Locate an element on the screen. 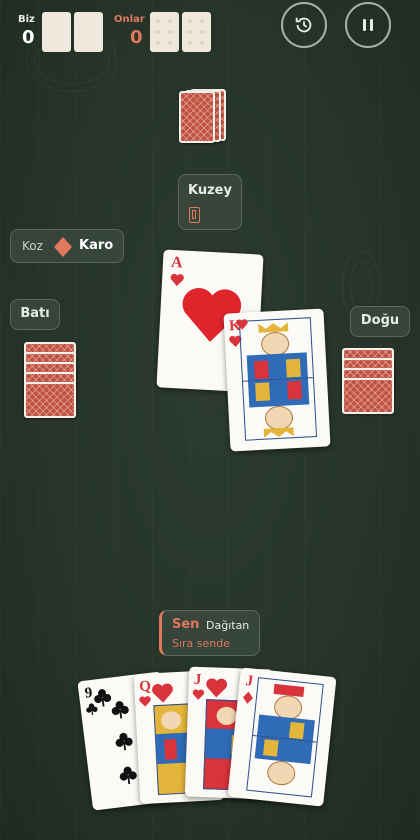  hand-card-jack-diamonds: J is located at coordinates (282, 737).